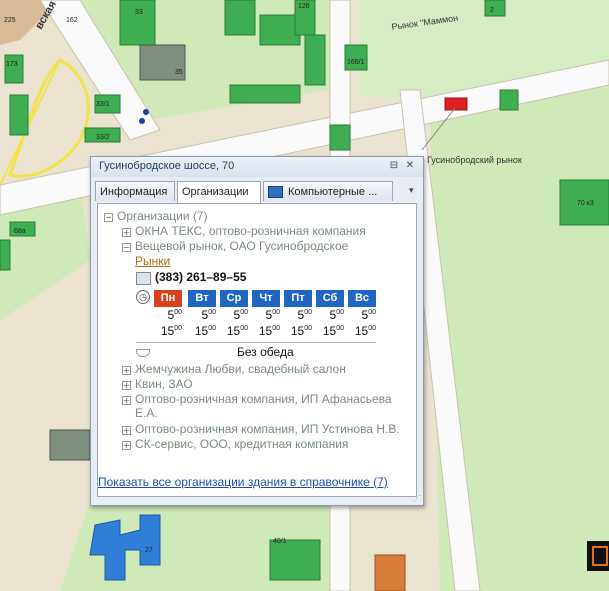 The height and width of the screenshot is (591, 609). I want to click on org-item-cont: Е.А., so click(146, 413).